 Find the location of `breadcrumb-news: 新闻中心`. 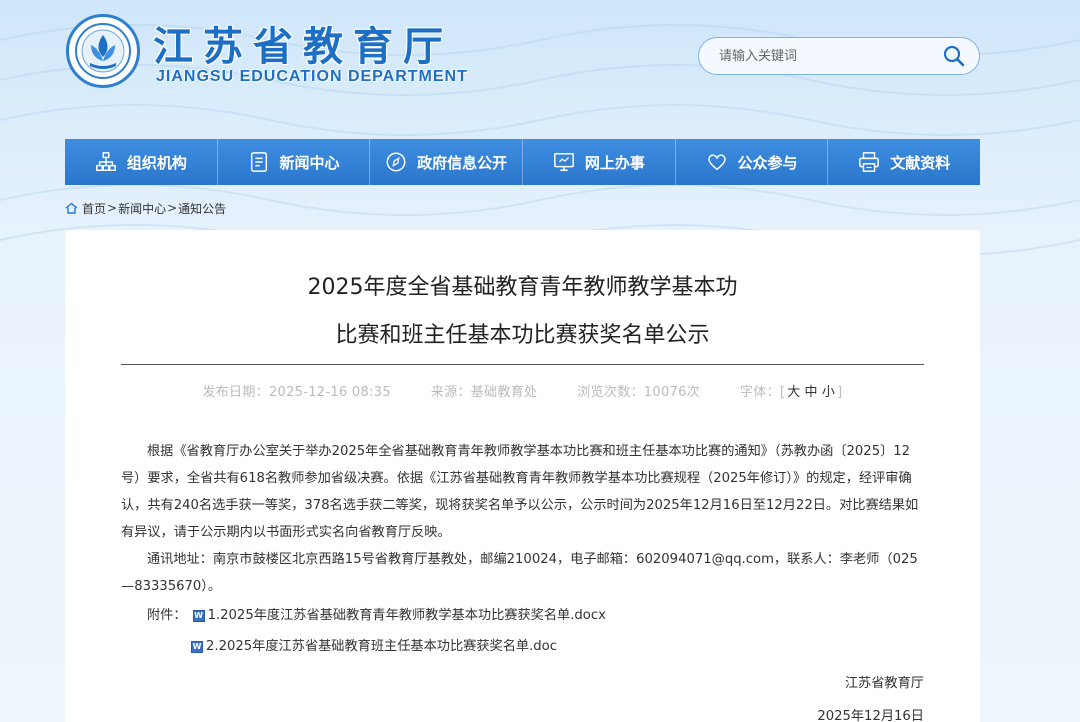

breadcrumb-news: 新闻中心 is located at coordinates (142, 208).